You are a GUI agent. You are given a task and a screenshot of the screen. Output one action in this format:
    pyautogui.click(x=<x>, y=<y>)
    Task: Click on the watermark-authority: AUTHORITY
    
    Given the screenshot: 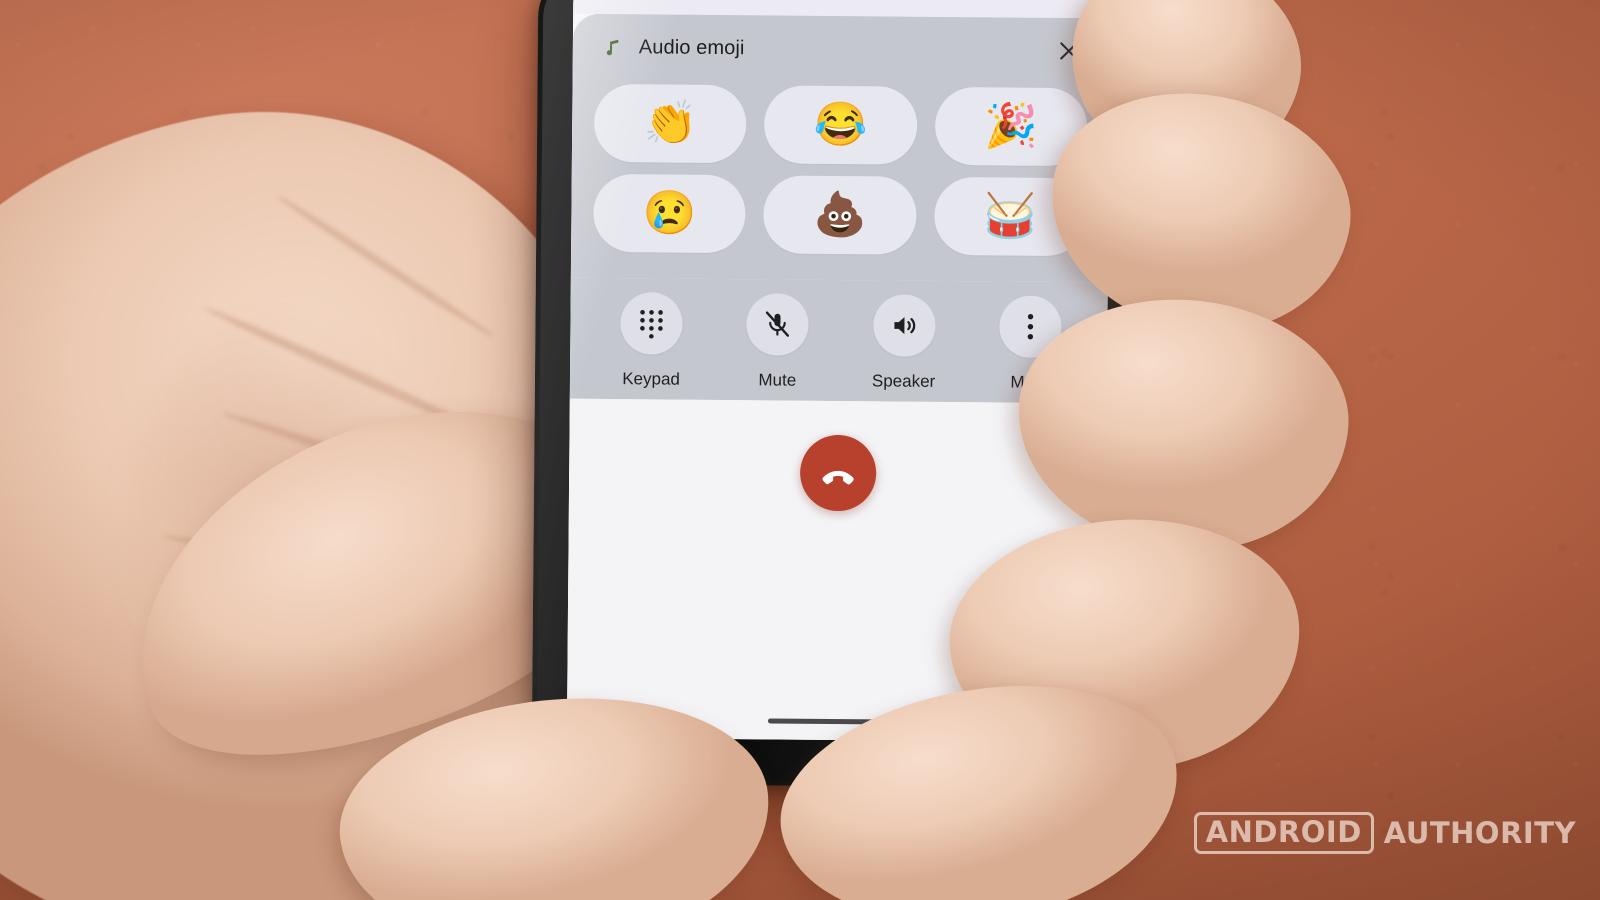 What is the action you would take?
    pyautogui.click(x=1479, y=832)
    